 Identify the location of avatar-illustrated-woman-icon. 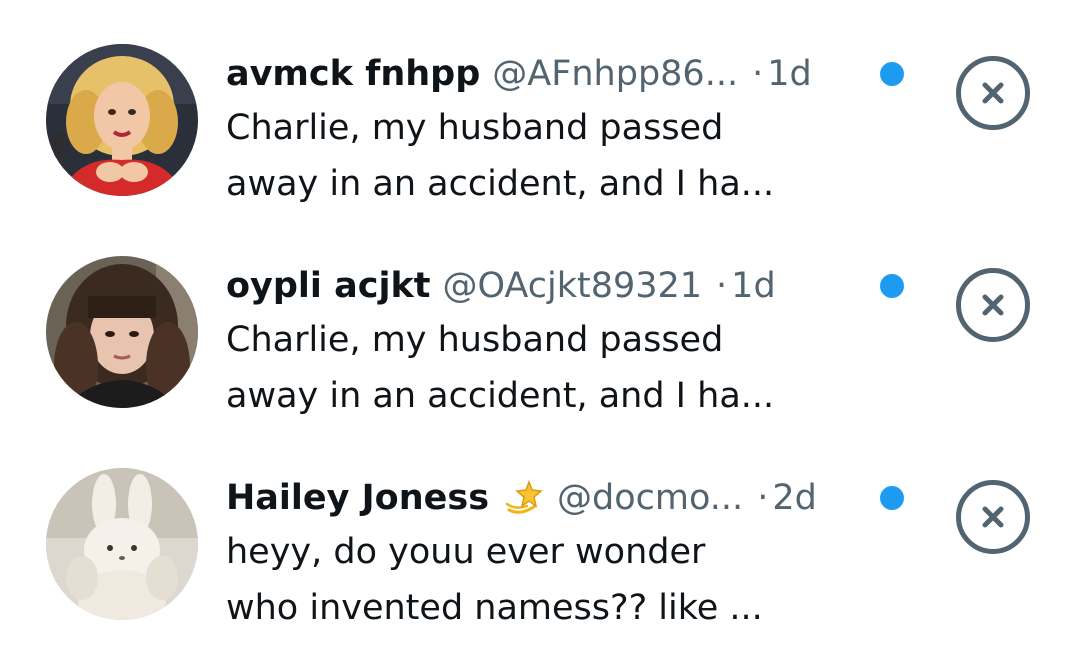
(122, 120).